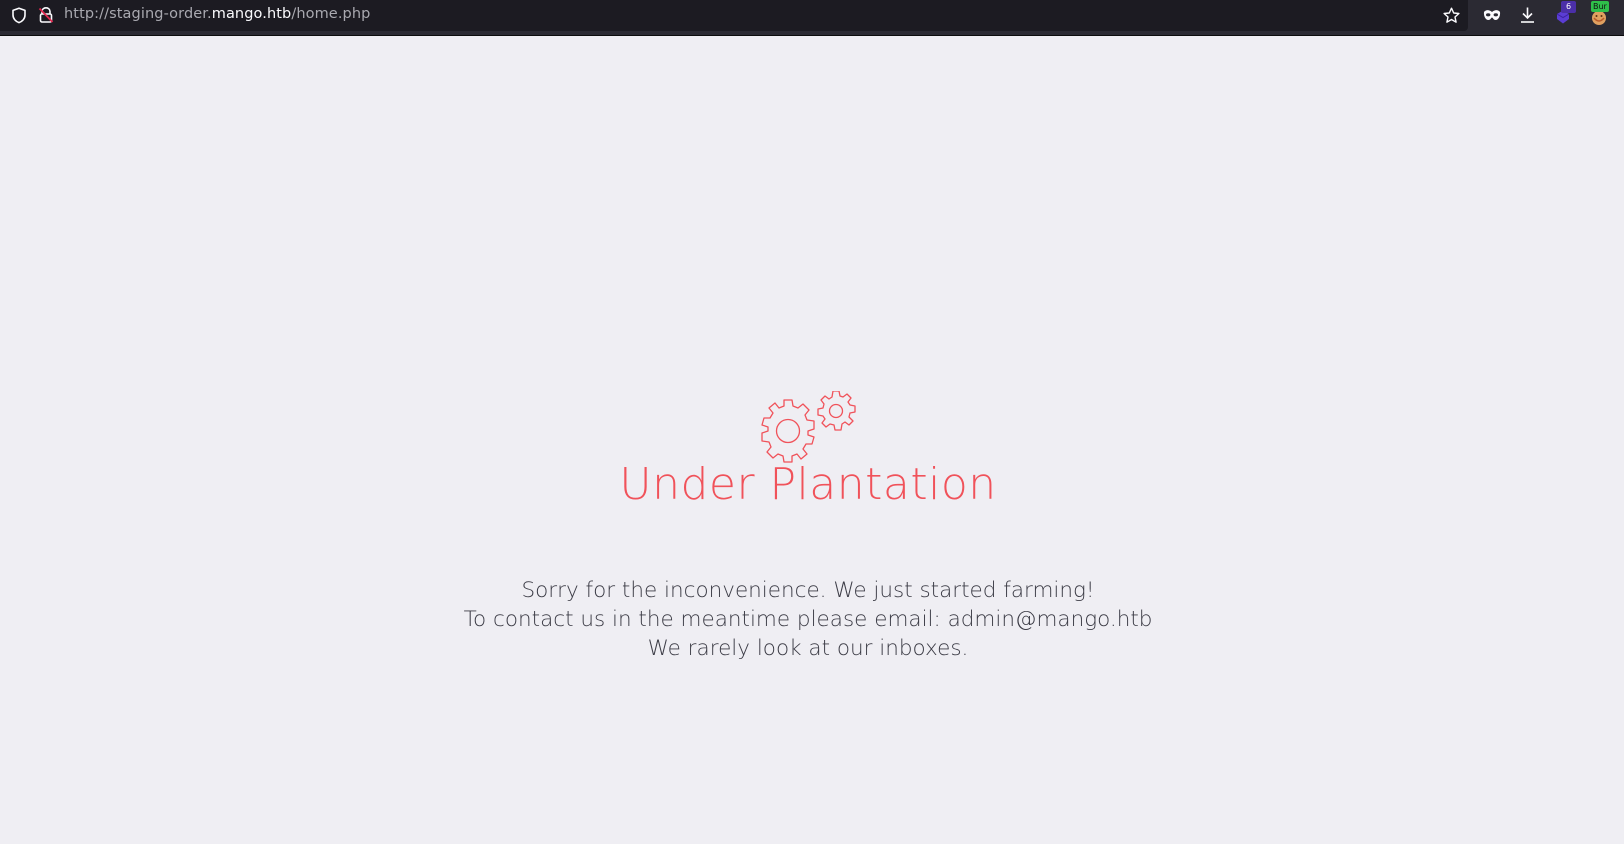  I want to click on page-title: Under Plantation, so click(808, 484).